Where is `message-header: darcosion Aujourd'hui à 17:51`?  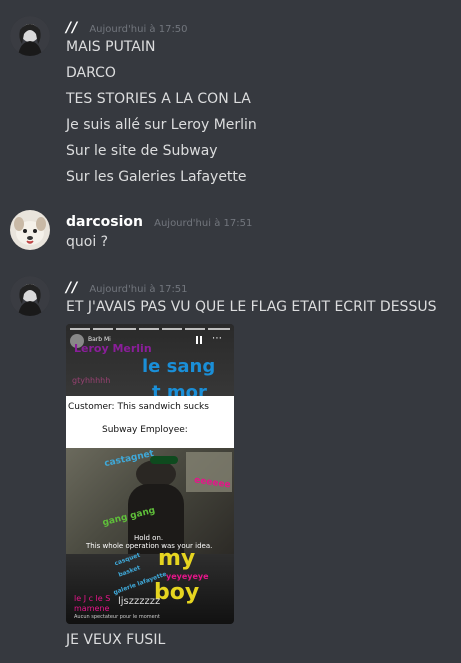
message-header: darcosion Aujourd'hui à 17:51 is located at coordinates (159, 221).